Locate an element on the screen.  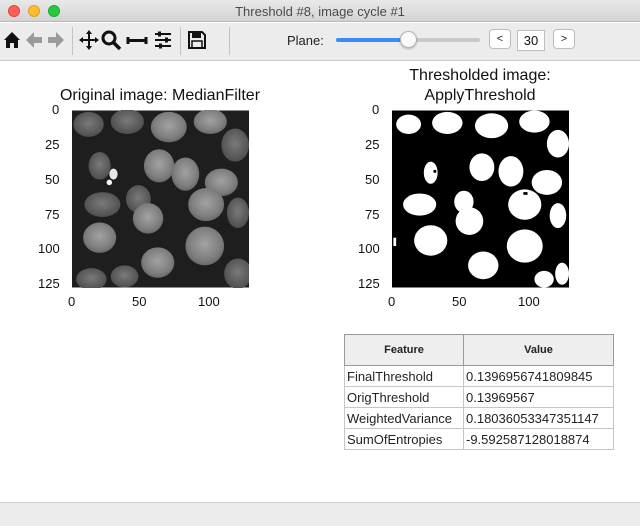
window-title: Threshold #8, image cycle #1 is located at coordinates (320, 11).